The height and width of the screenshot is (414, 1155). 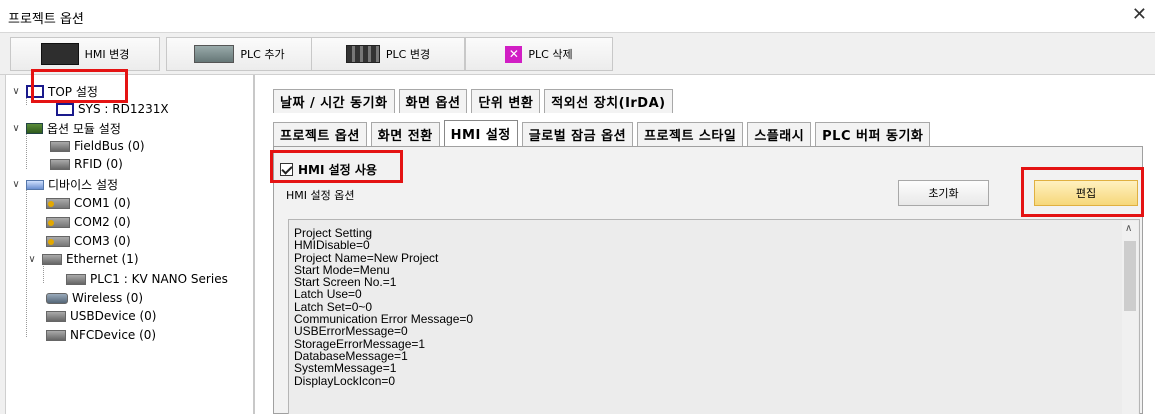 I want to click on tree-item-usbdevice: USBDevice (0), so click(x=101, y=316).